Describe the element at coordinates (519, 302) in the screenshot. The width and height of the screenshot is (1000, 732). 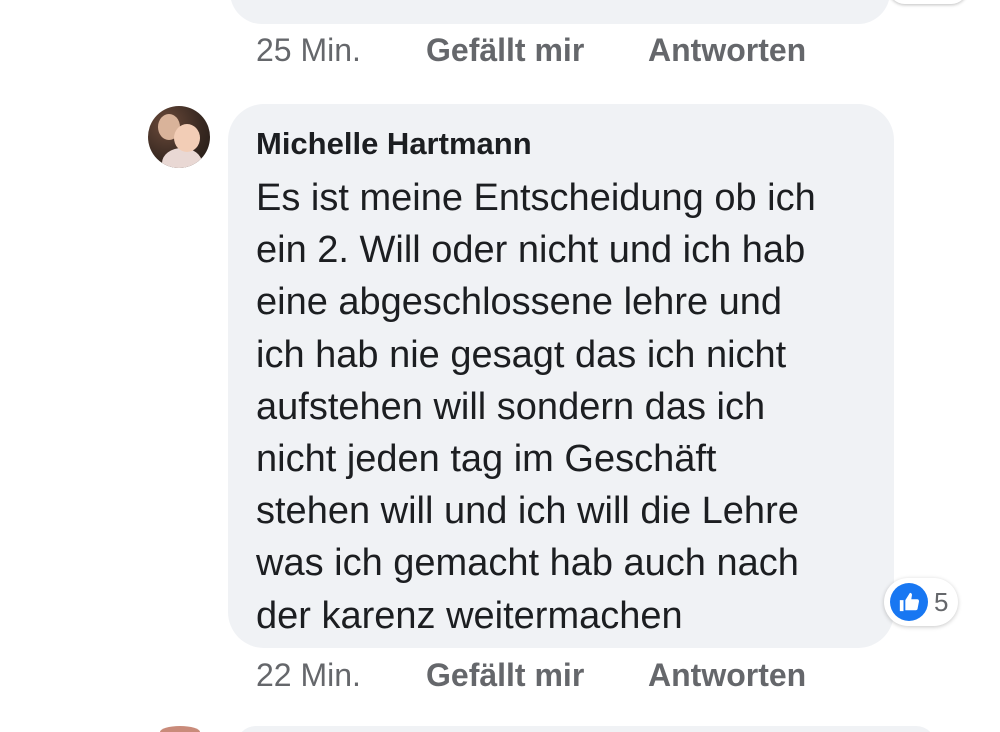
I see `comment-text-line: eine abgeschlossene lehre und` at that location.